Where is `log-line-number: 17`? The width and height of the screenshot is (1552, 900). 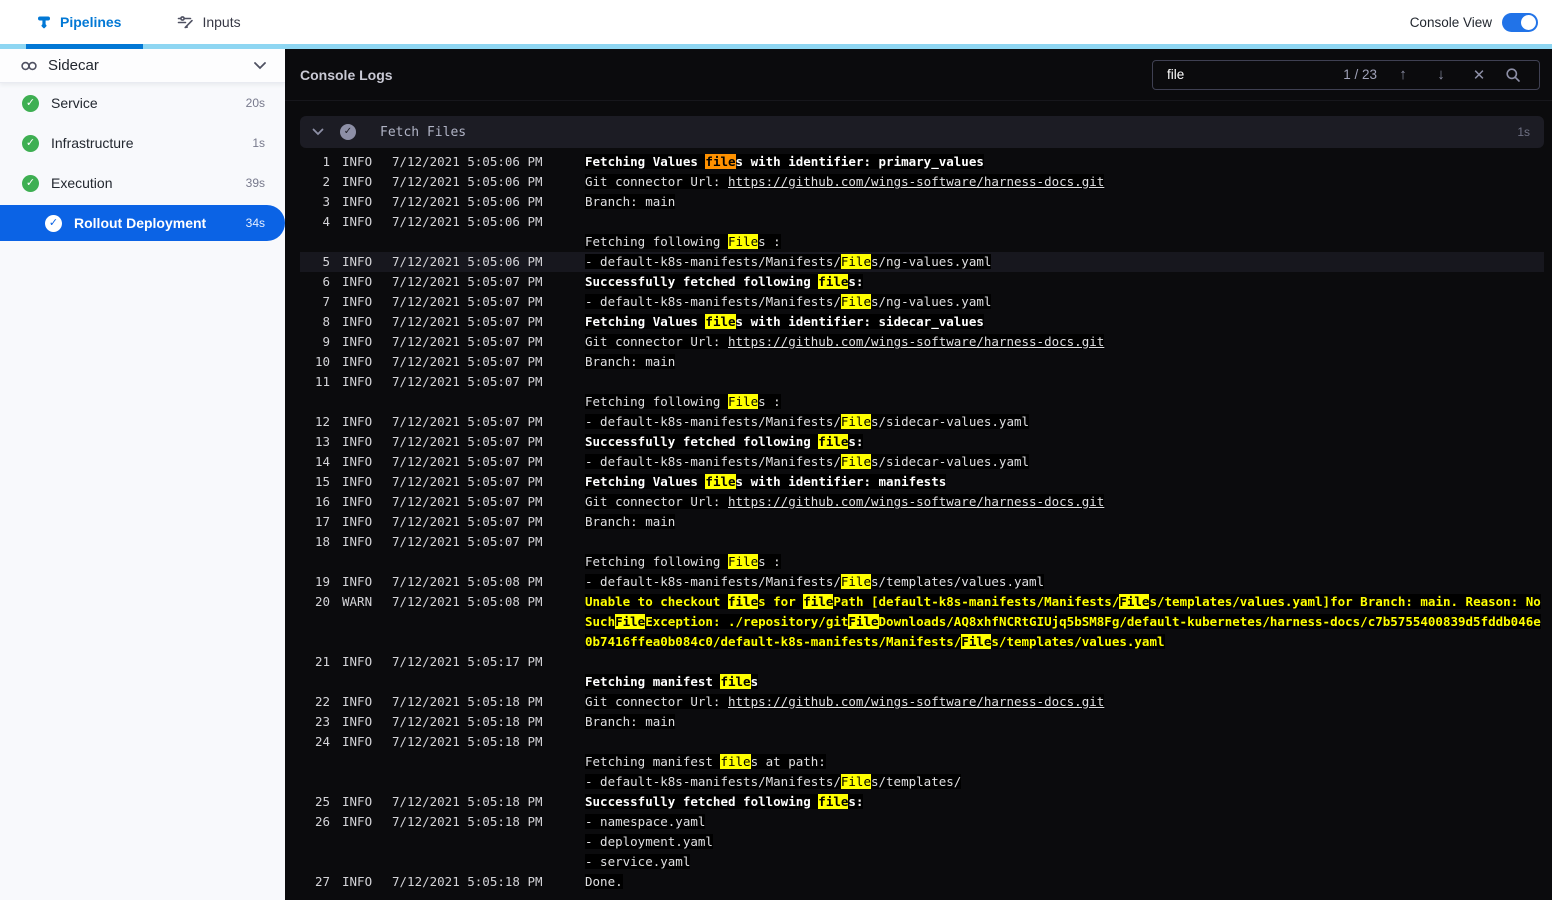 log-line-number: 17 is located at coordinates (322, 521).